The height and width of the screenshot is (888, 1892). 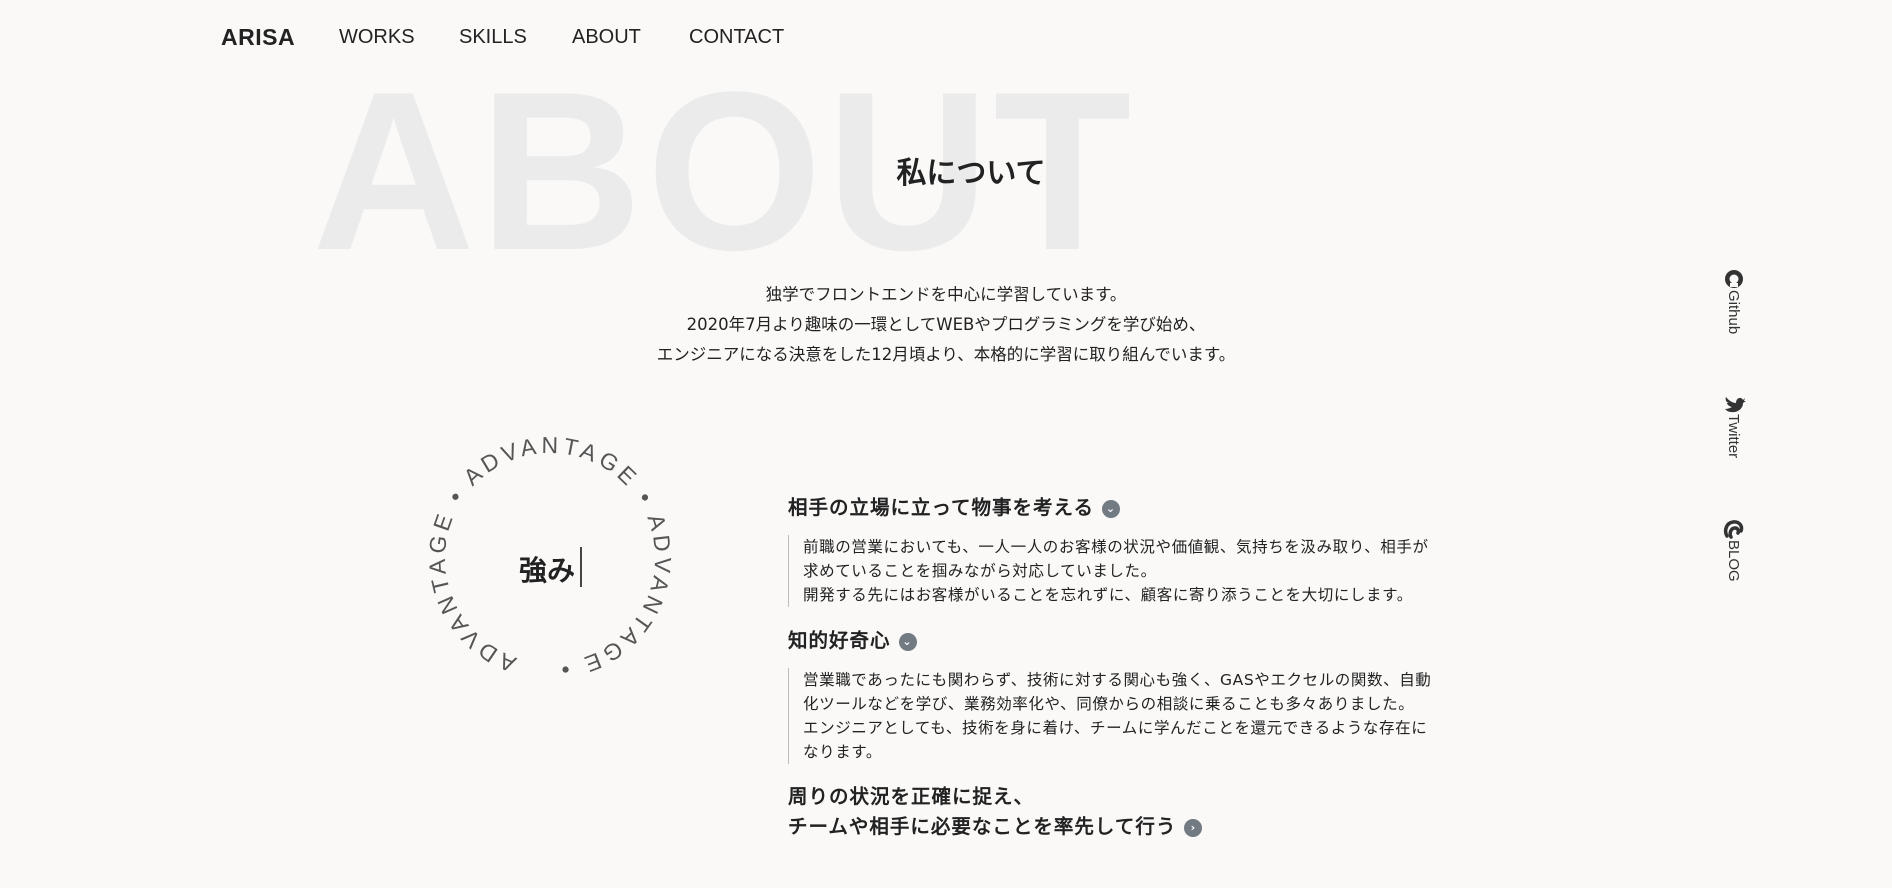 What do you see at coordinates (839, 640) in the screenshot?
I see `advantage-item-title: 知的好奇心` at bounding box center [839, 640].